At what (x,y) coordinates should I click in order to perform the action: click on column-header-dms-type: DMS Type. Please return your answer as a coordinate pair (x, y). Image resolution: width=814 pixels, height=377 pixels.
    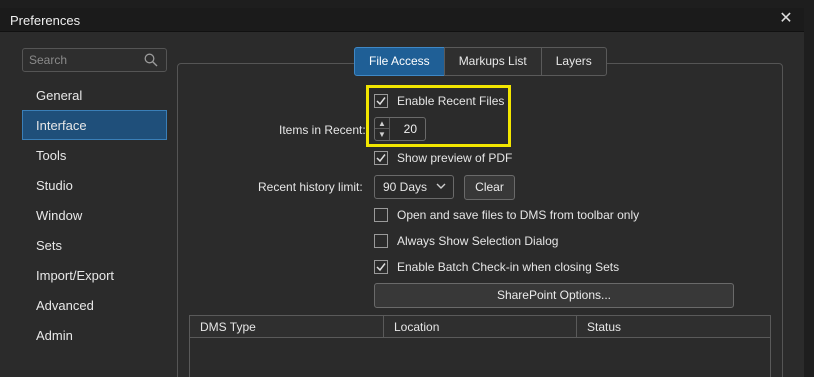
    Looking at the image, I should click on (287, 327).